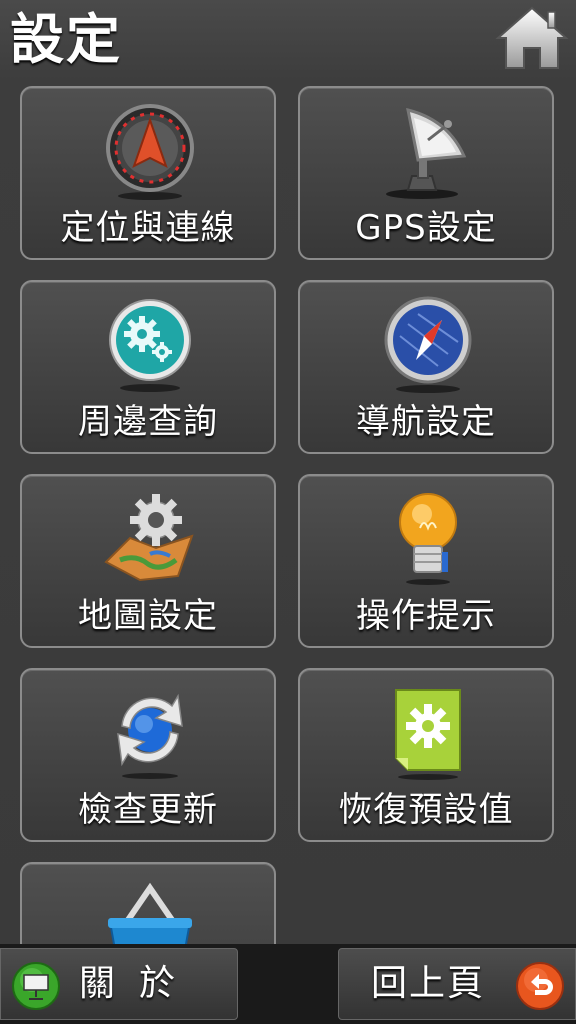 The image size is (576, 1024). Describe the element at coordinates (148, 228) in the screenshot. I see `tile-label: 定位與連線` at that location.